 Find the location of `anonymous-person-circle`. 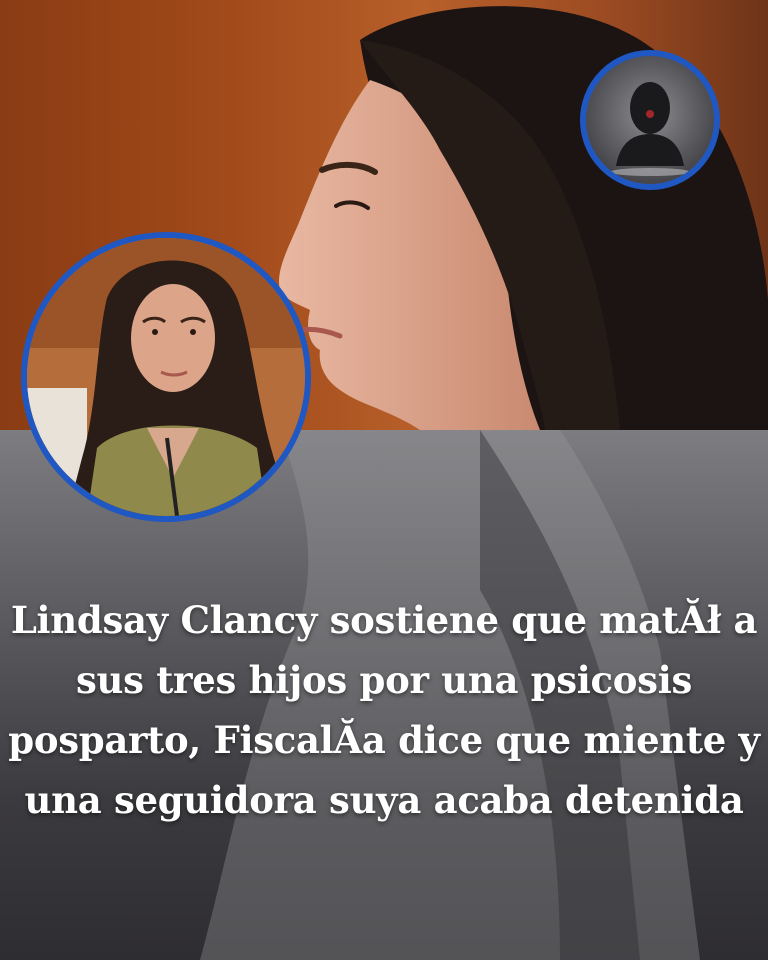

anonymous-person-circle is located at coordinates (650, 120).